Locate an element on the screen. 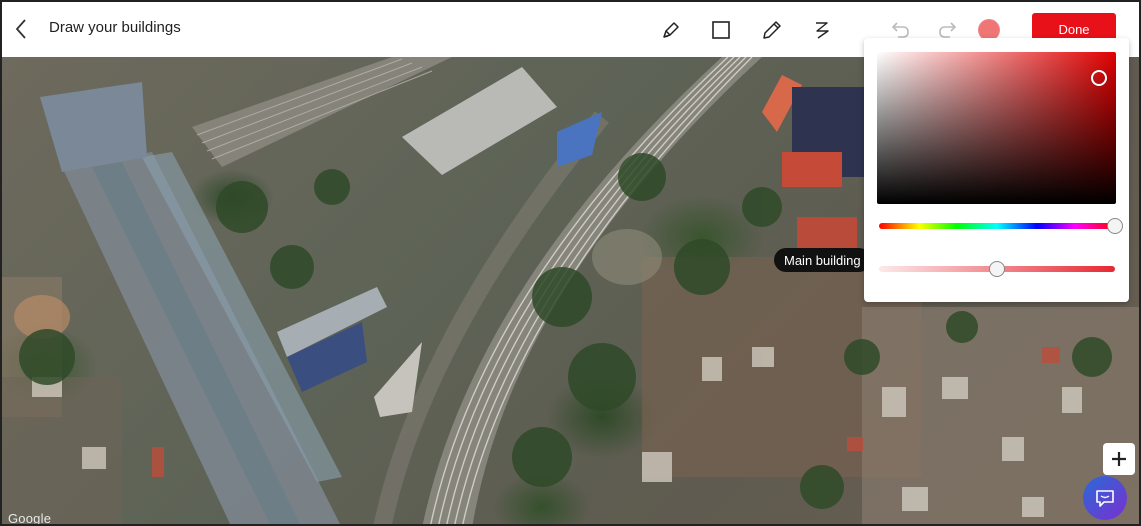  pen-tool-button is located at coordinates (671, 30).